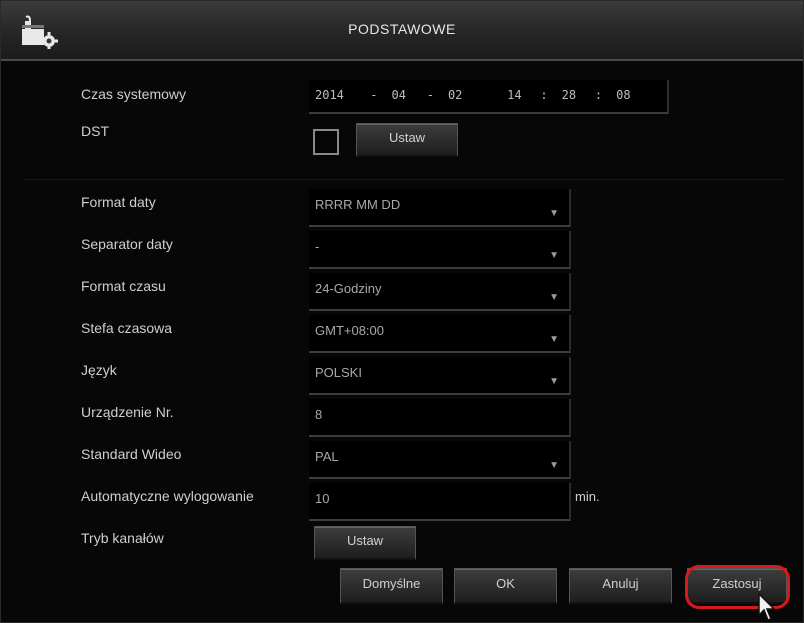 Image resolution: width=804 pixels, height=623 pixels. Describe the element at coordinates (405, 95) in the screenshot. I see `month-field: 04` at that location.